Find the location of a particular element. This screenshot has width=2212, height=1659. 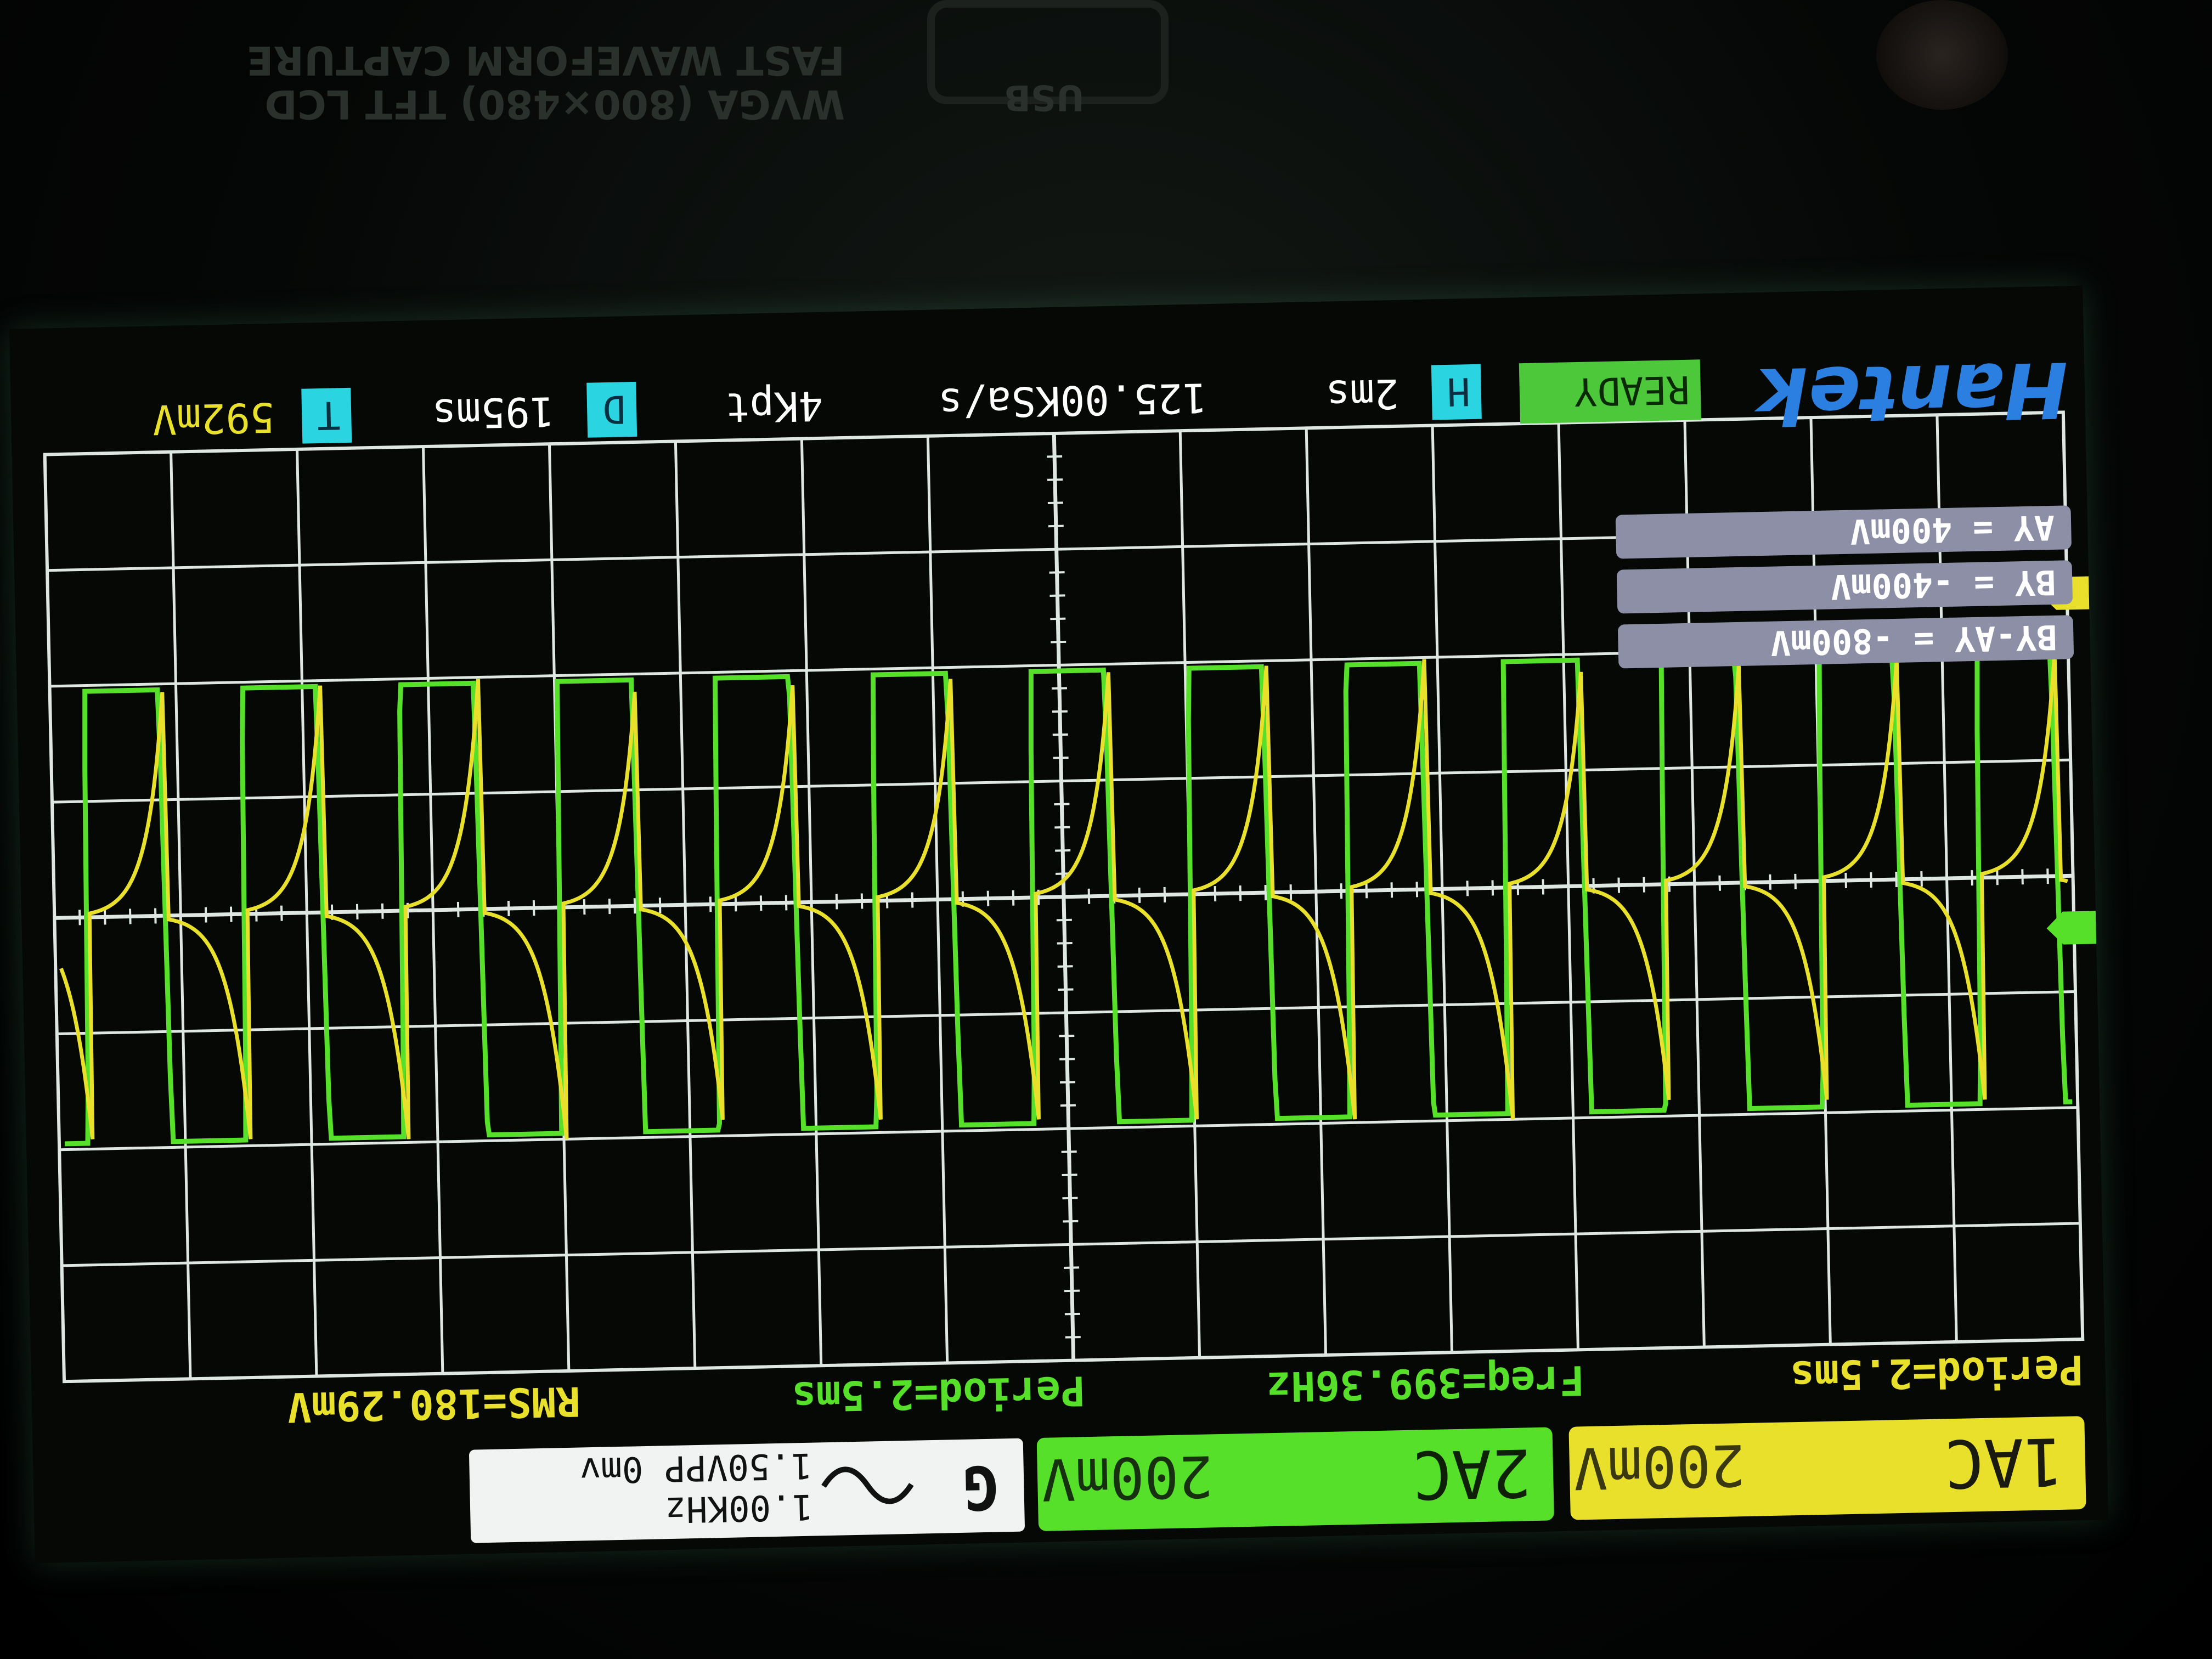

ch2-ground-marker is located at coordinates (2071, 928).